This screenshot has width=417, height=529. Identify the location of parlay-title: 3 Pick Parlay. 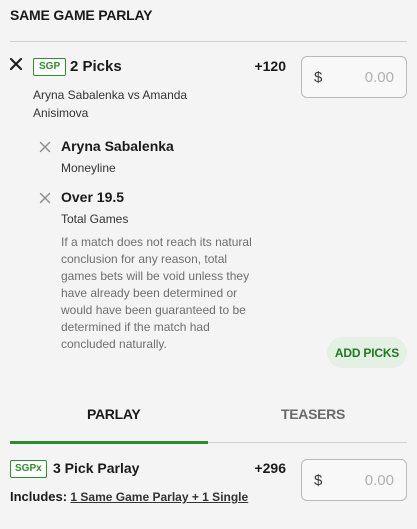
(96, 468).